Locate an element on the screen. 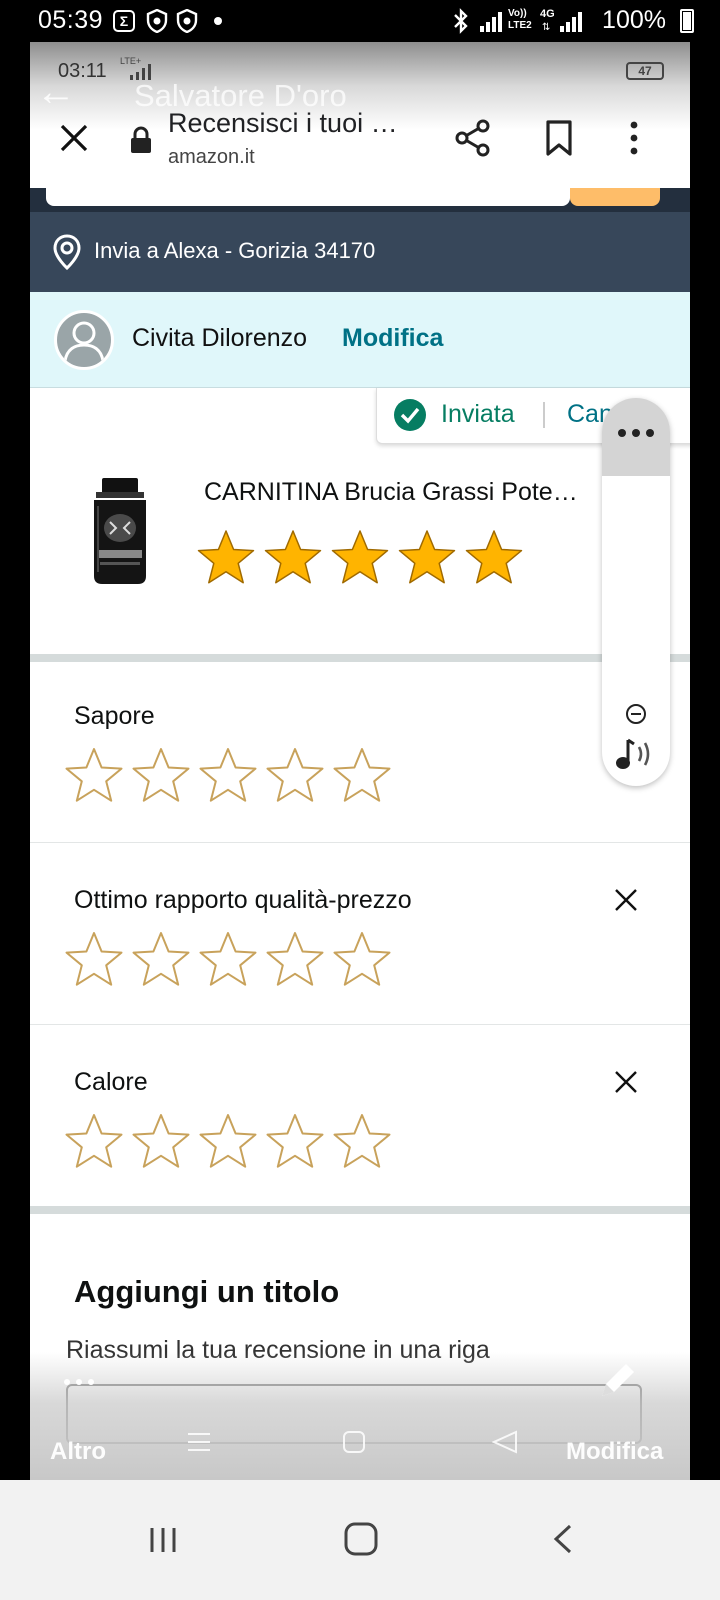 The image size is (720, 1600). status-bar: 05:39 Σ Vo)) LTE2 4G ⇅ 100% is located at coordinates (360, 21).